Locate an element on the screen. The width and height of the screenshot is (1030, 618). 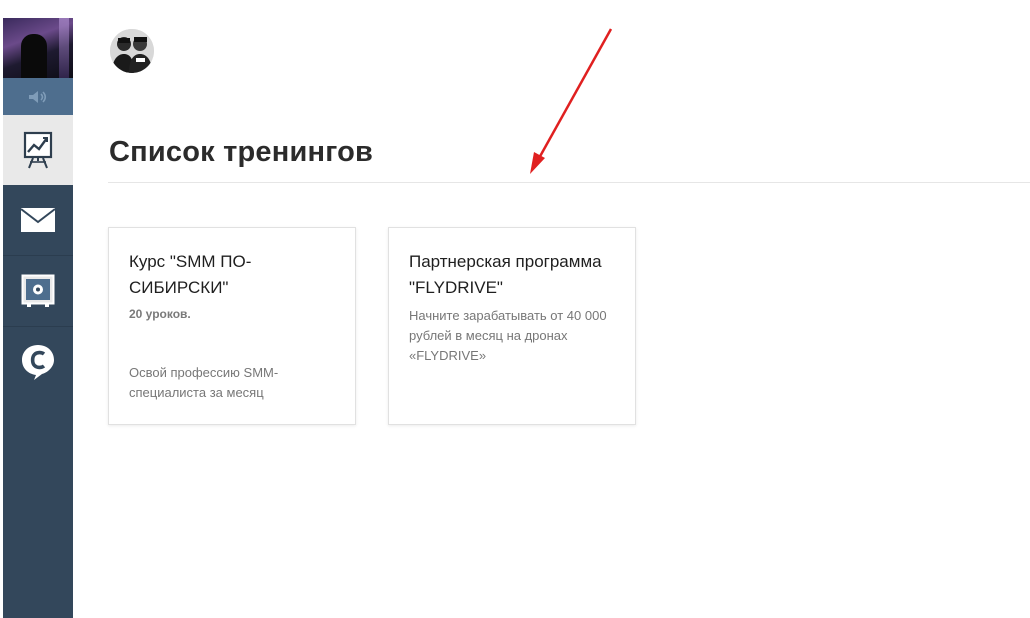
card-title: Курс "SMM ПО-СИБИРСКИ" is located at coordinates (190, 274).